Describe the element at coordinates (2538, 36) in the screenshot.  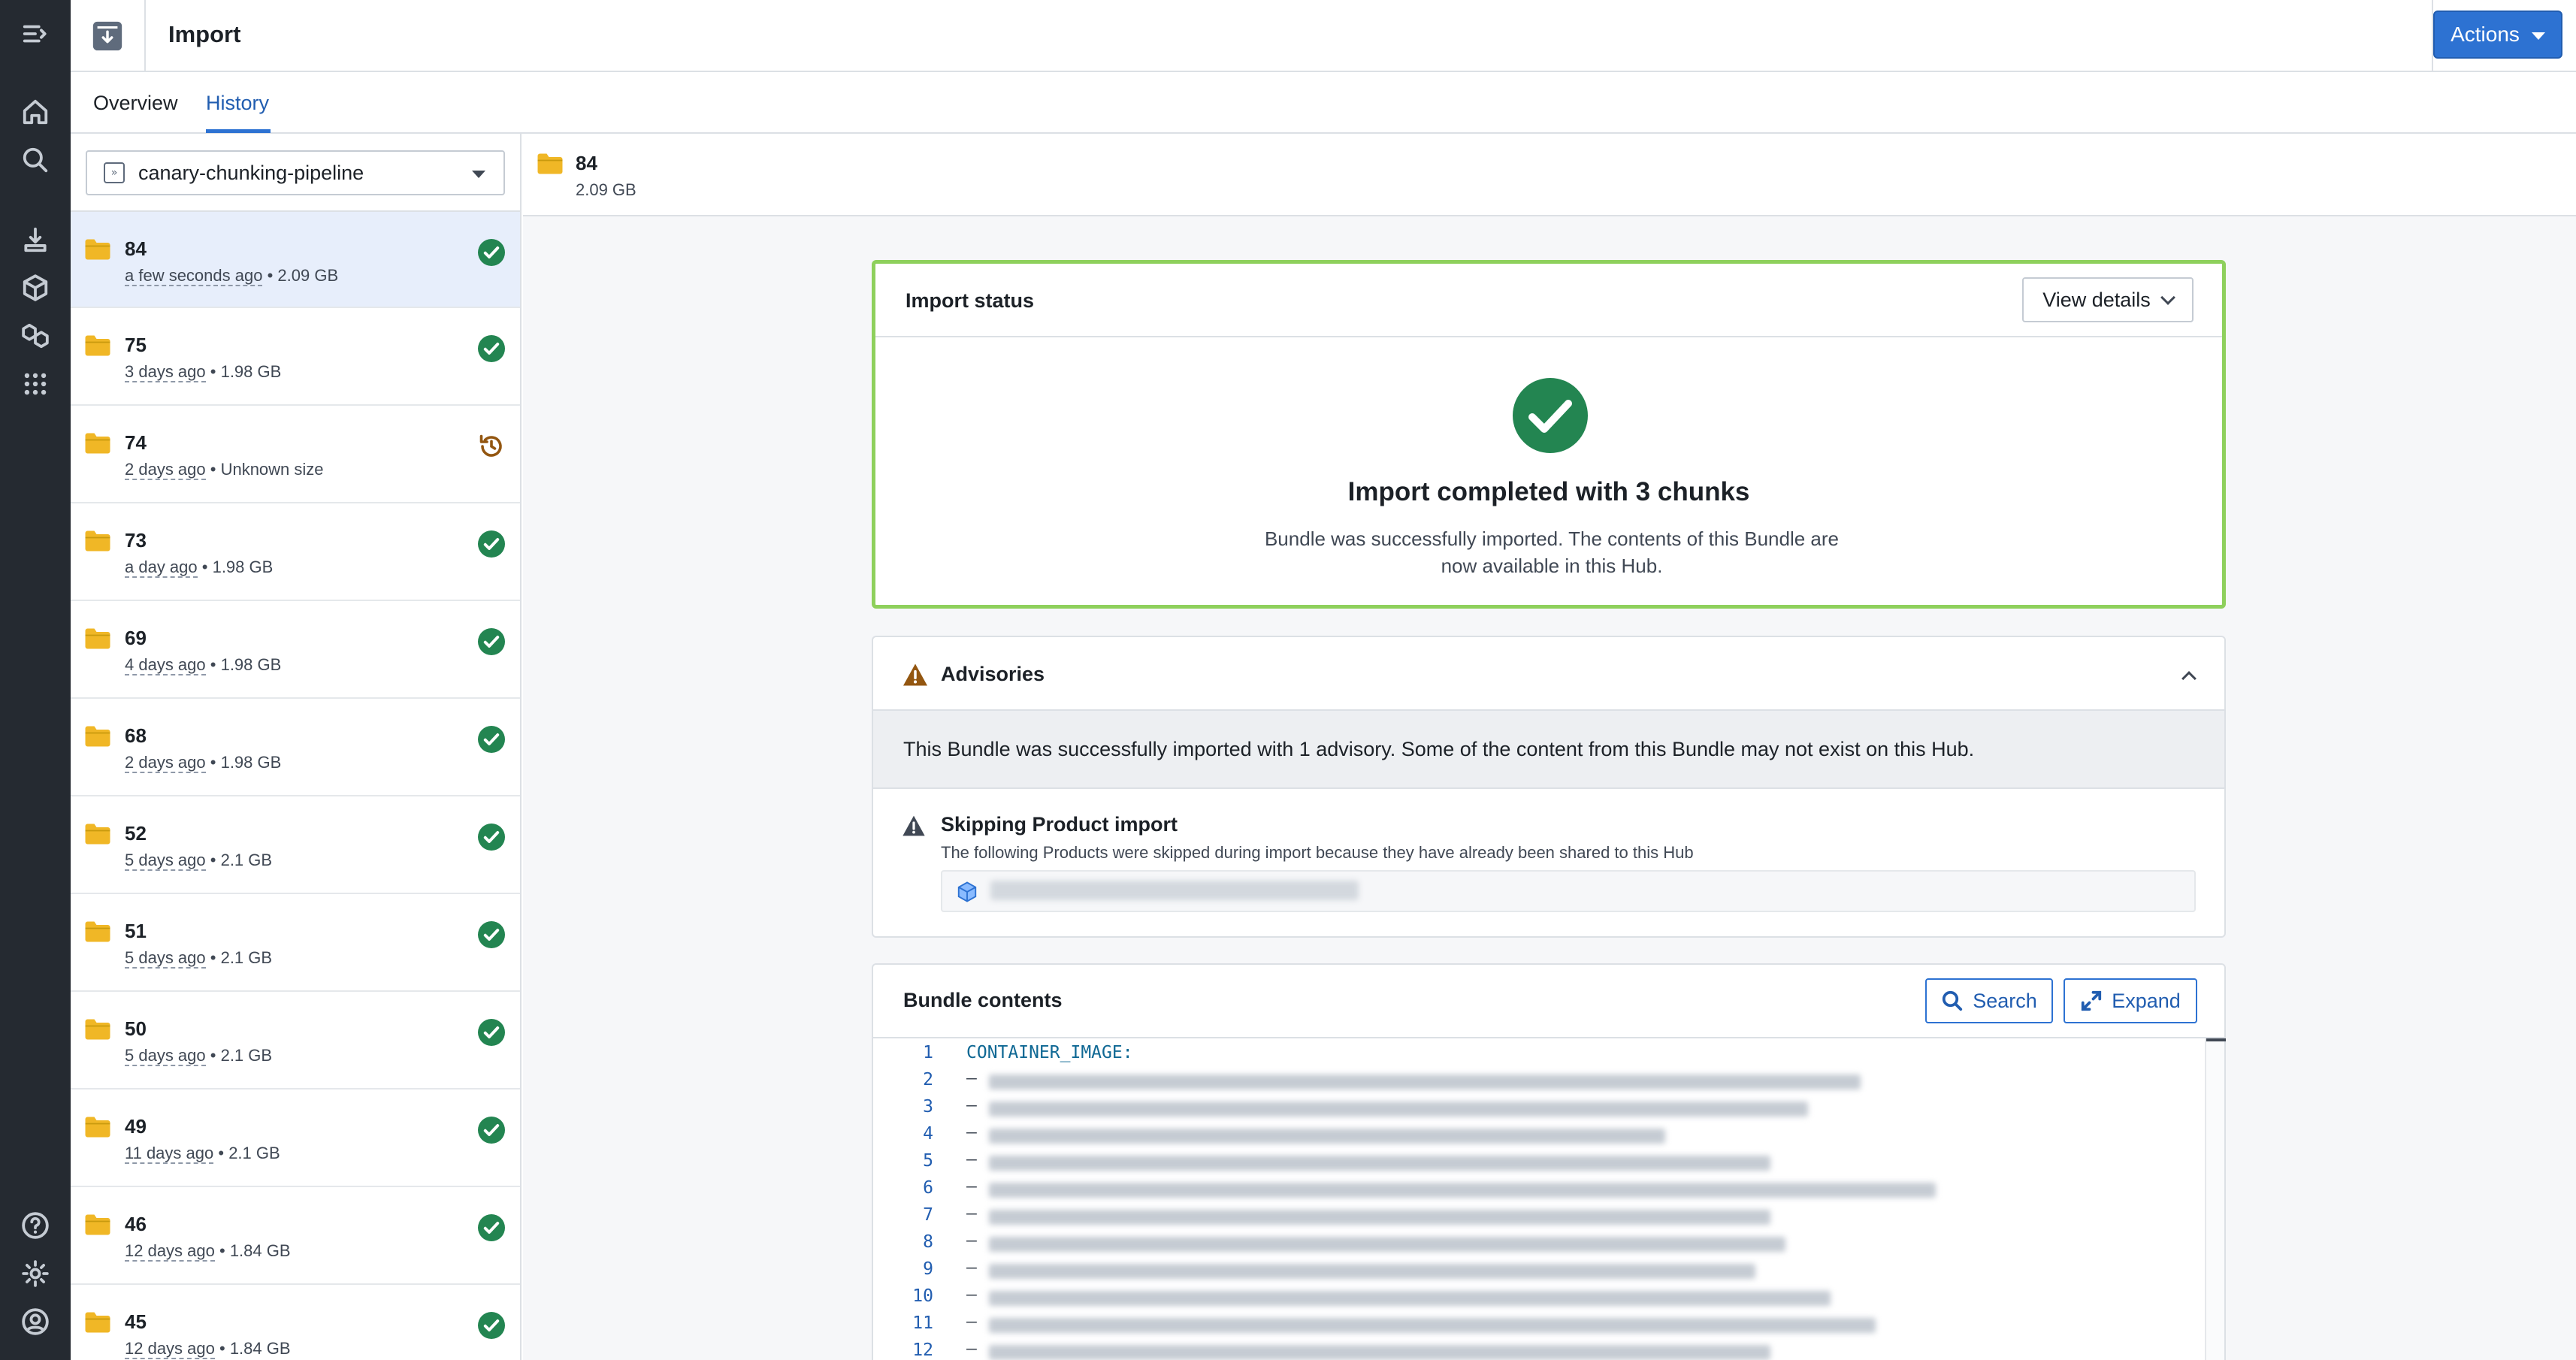
I see `caret-down-icon` at that location.